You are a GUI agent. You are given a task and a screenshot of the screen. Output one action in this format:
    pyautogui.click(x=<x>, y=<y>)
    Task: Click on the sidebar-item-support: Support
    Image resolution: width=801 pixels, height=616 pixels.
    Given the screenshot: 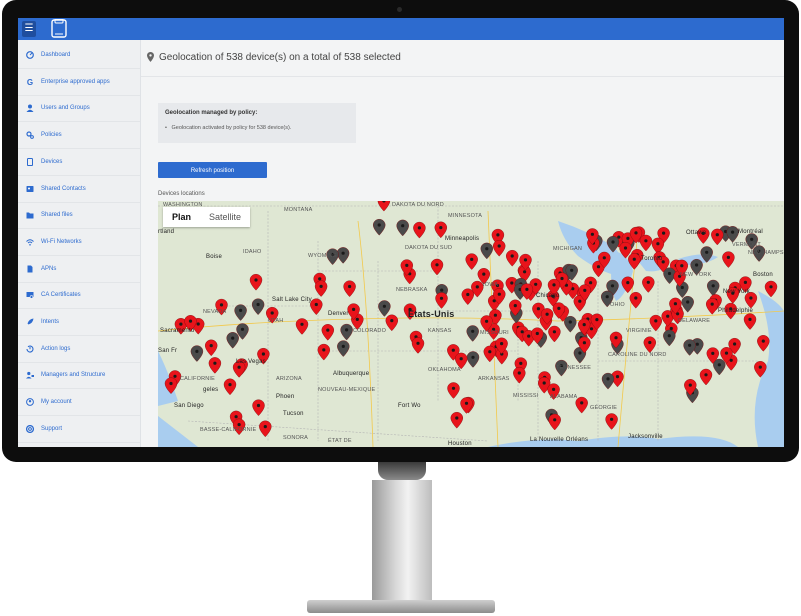 What is the action you would take?
    pyautogui.click(x=79, y=429)
    